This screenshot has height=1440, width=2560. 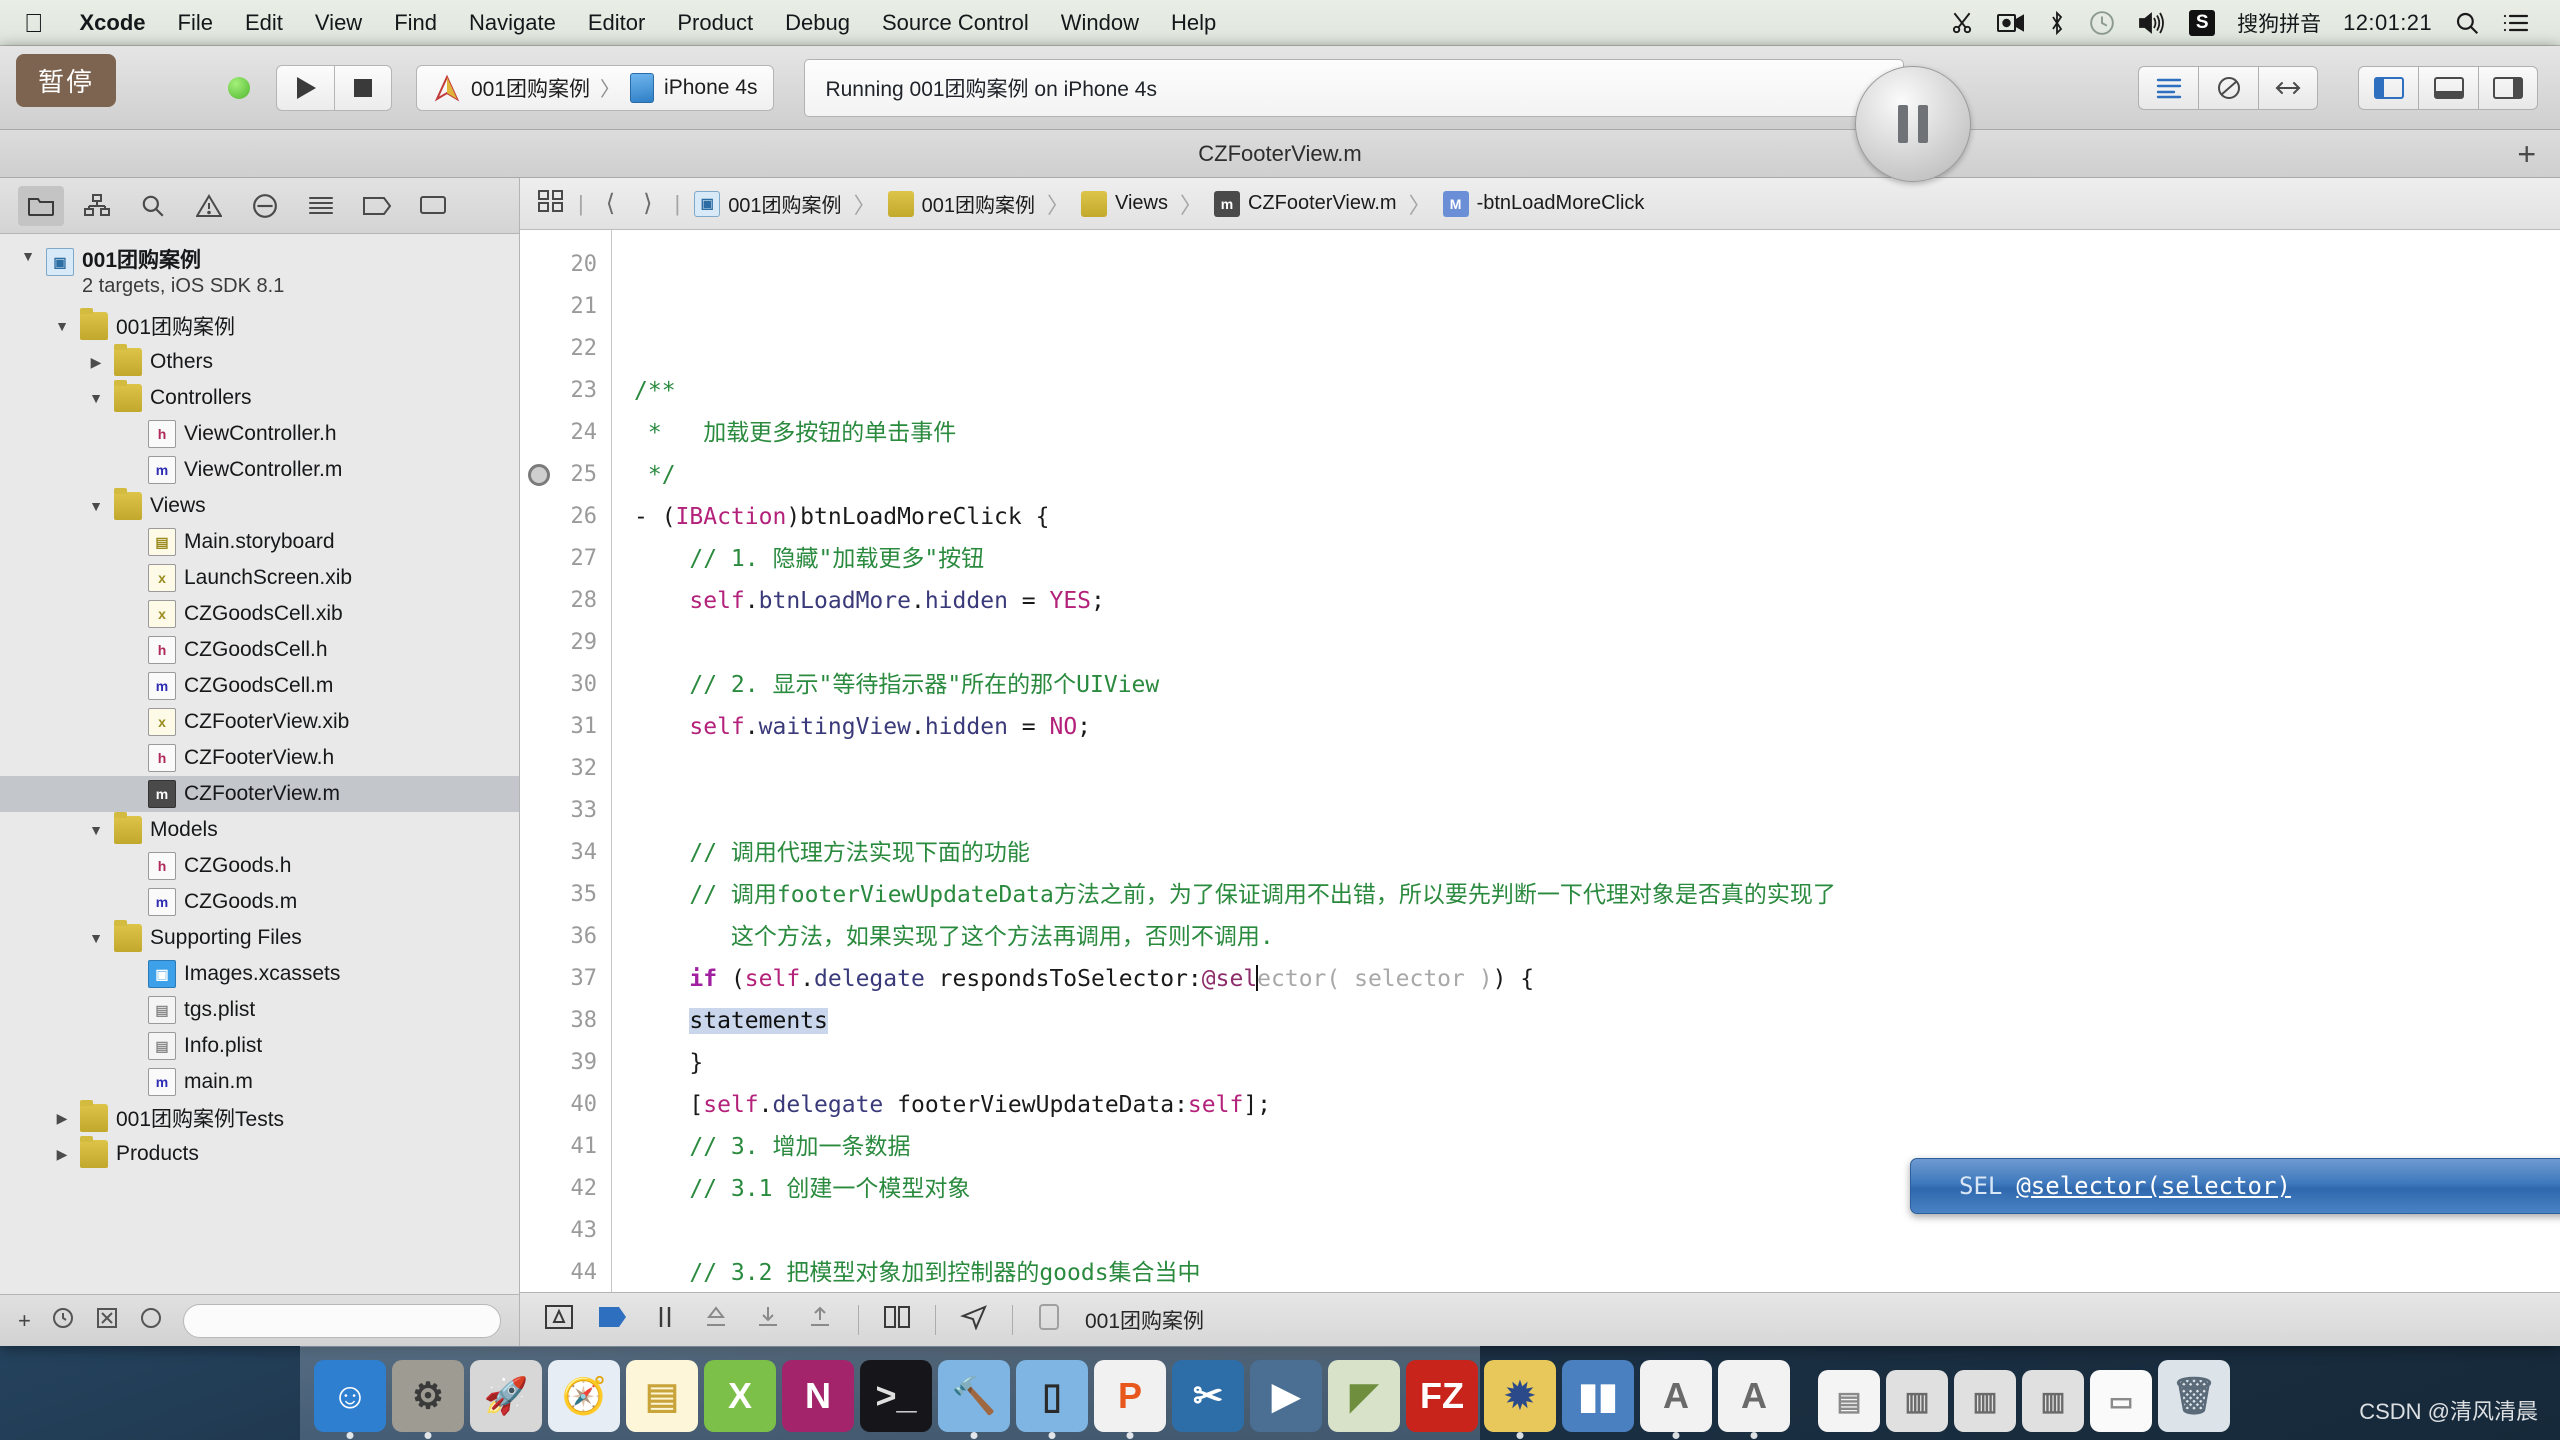 What do you see at coordinates (1052, 1396) in the screenshot?
I see `devices-icon: ▯` at bounding box center [1052, 1396].